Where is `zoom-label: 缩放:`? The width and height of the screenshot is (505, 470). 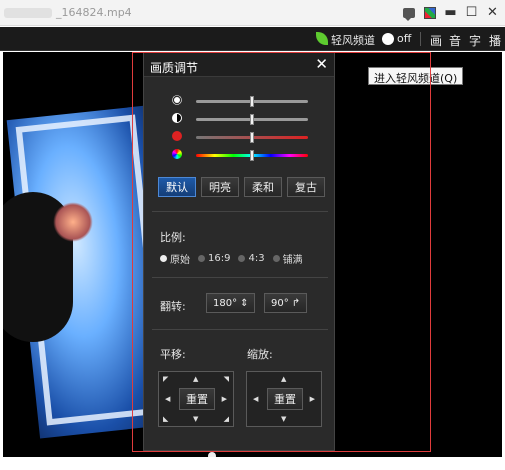 zoom-label: 缩放: is located at coordinates (260, 354).